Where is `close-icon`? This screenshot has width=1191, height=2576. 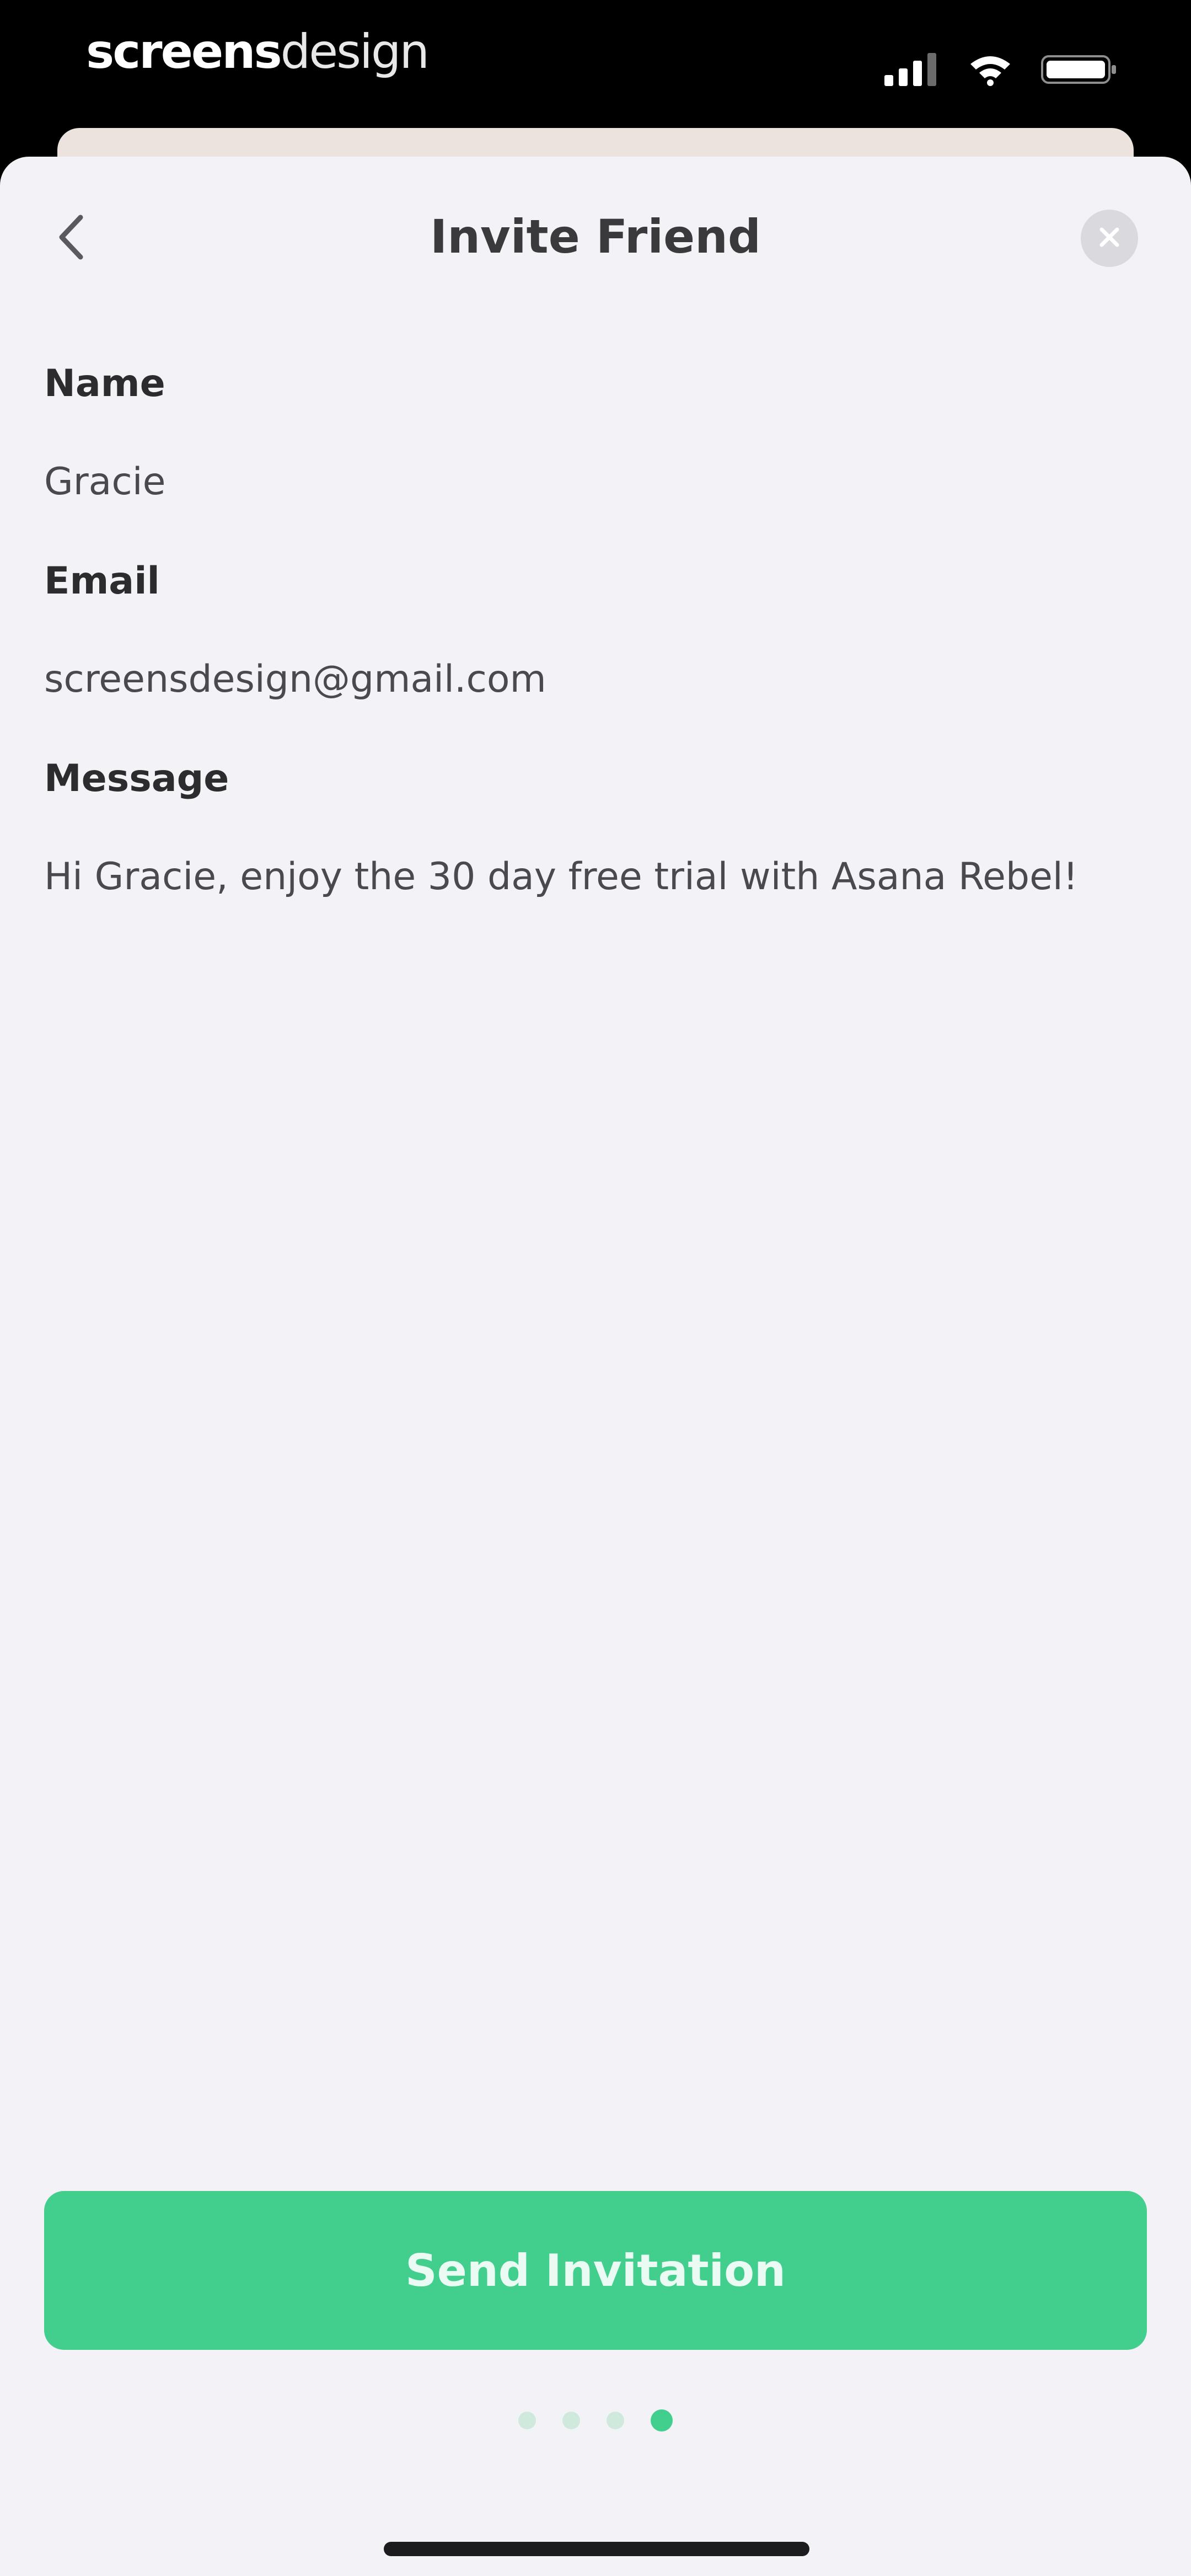
close-icon is located at coordinates (1109, 238).